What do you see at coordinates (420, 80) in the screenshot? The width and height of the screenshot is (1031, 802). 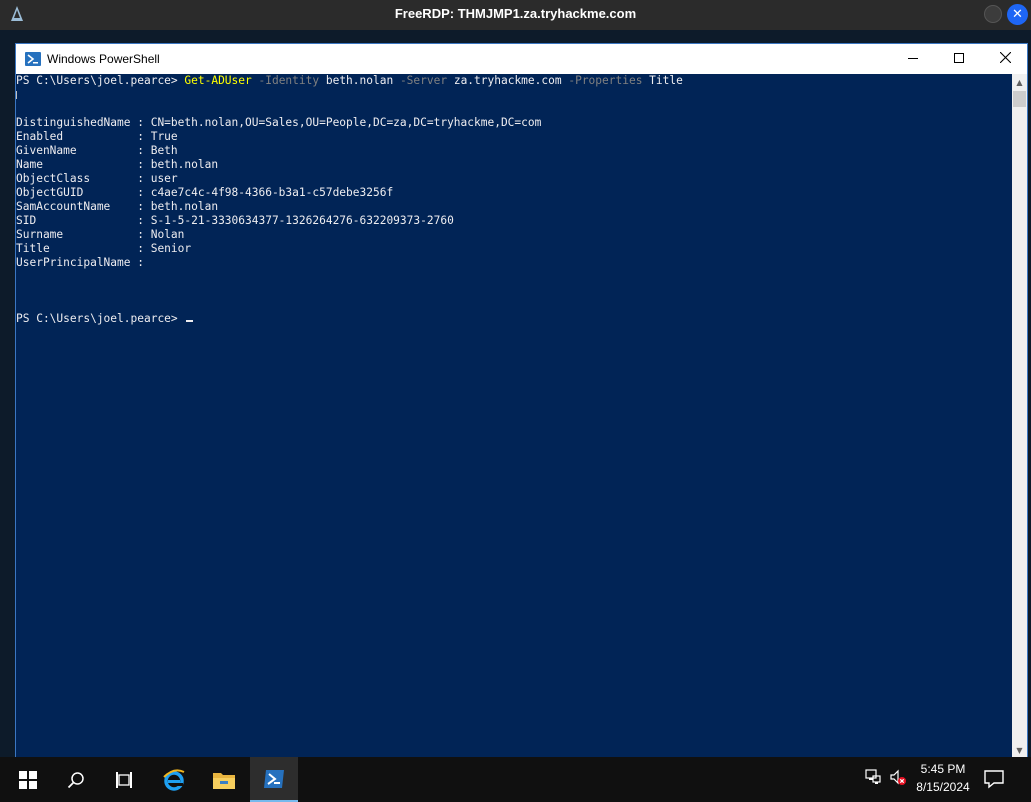 I see `param-server: -Server` at bounding box center [420, 80].